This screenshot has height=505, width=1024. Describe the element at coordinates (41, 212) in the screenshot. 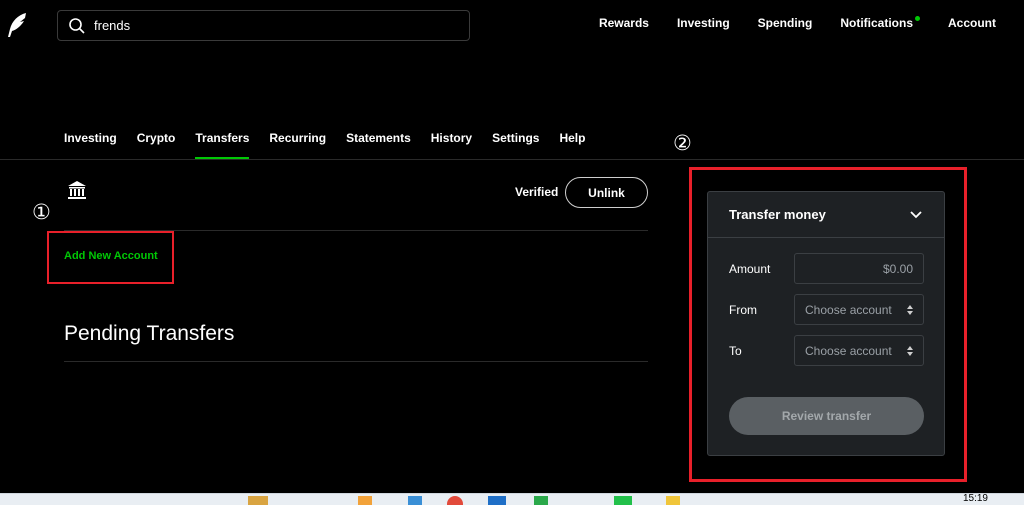

I see `annotation-marker-1: ①` at that location.